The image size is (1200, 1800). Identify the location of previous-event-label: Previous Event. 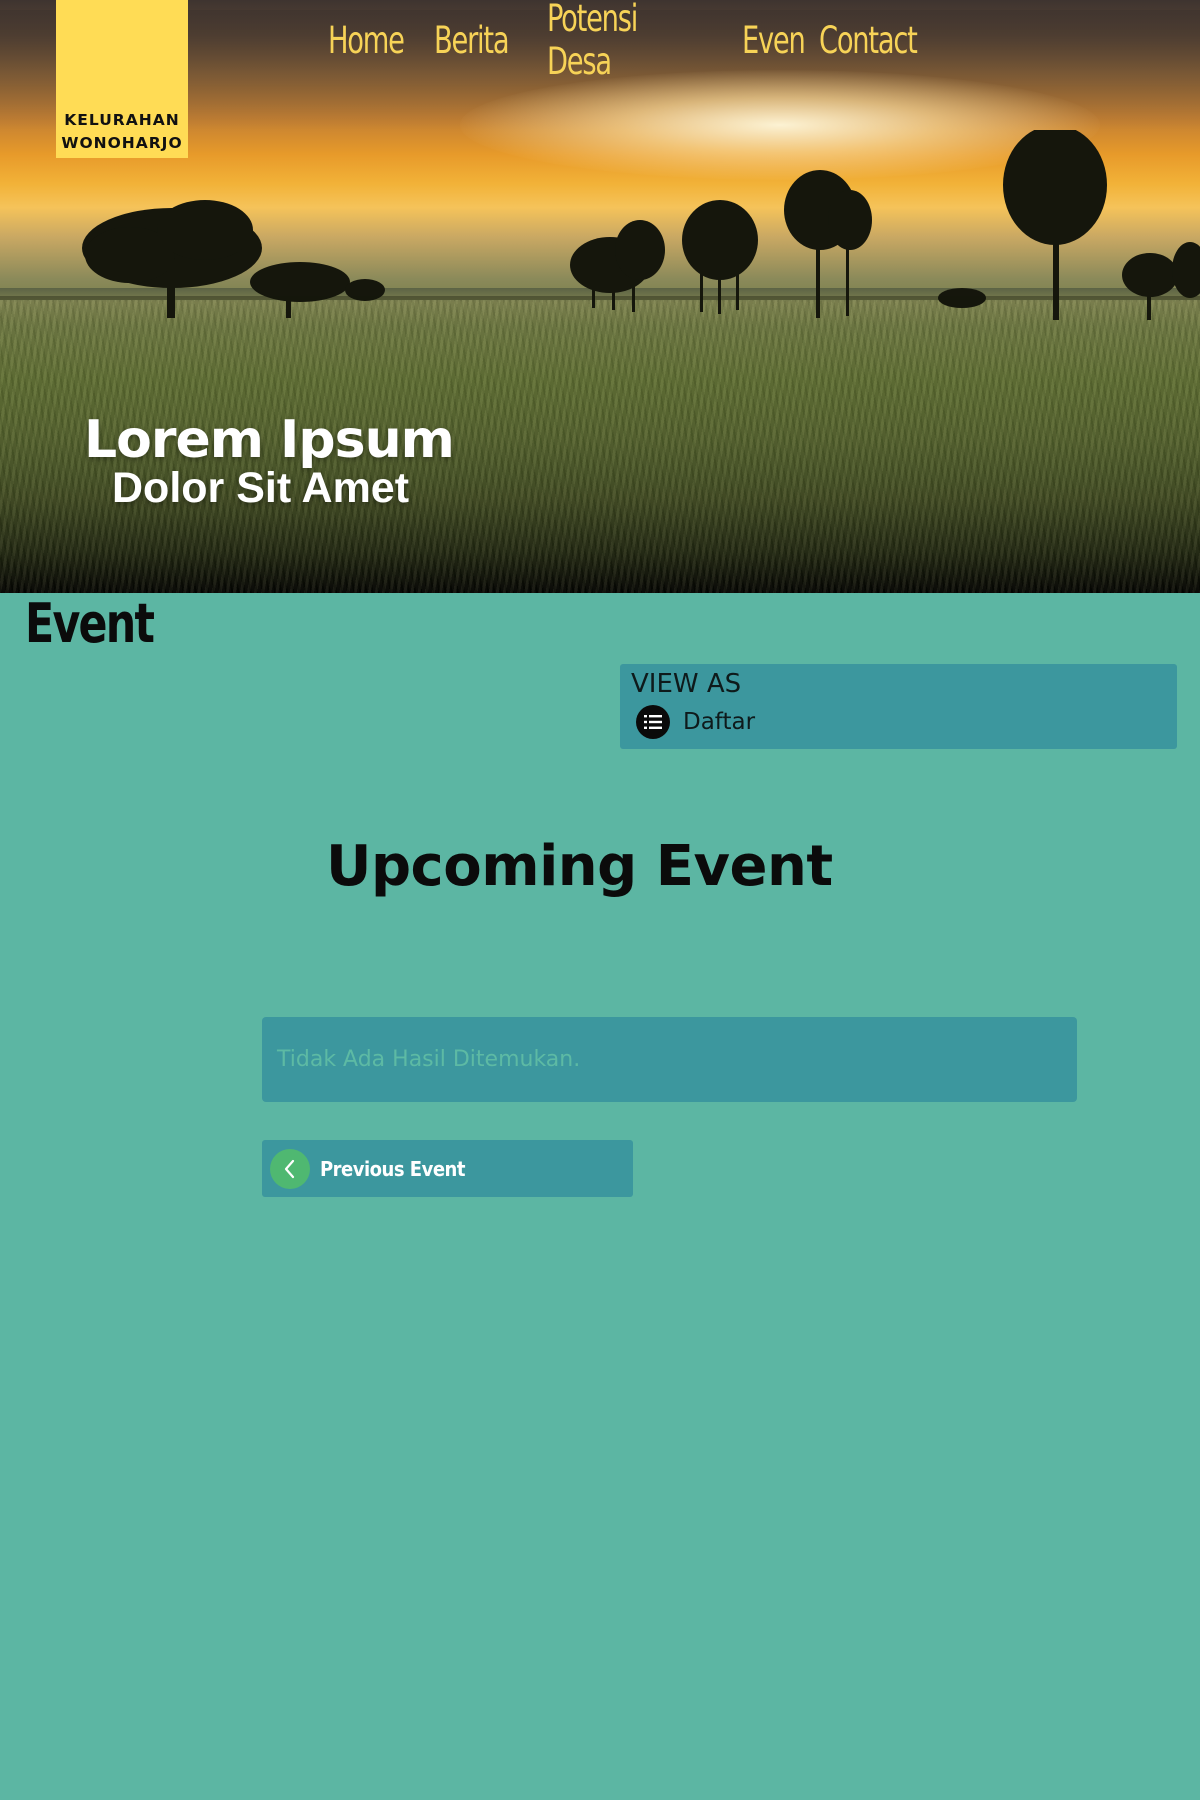
(392, 1168).